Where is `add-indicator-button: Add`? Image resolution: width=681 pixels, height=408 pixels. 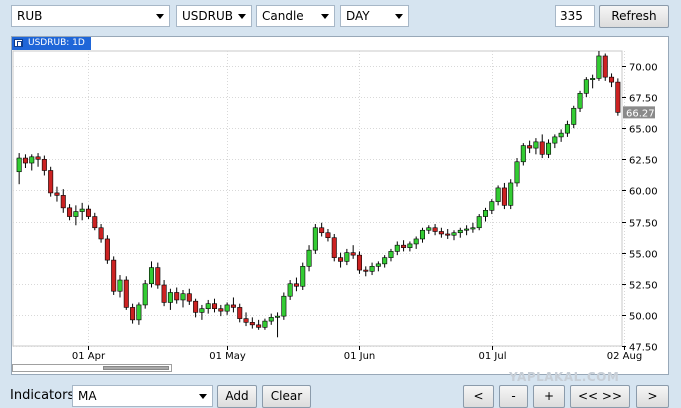
add-indicator-button: Add is located at coordinates (237, 396).